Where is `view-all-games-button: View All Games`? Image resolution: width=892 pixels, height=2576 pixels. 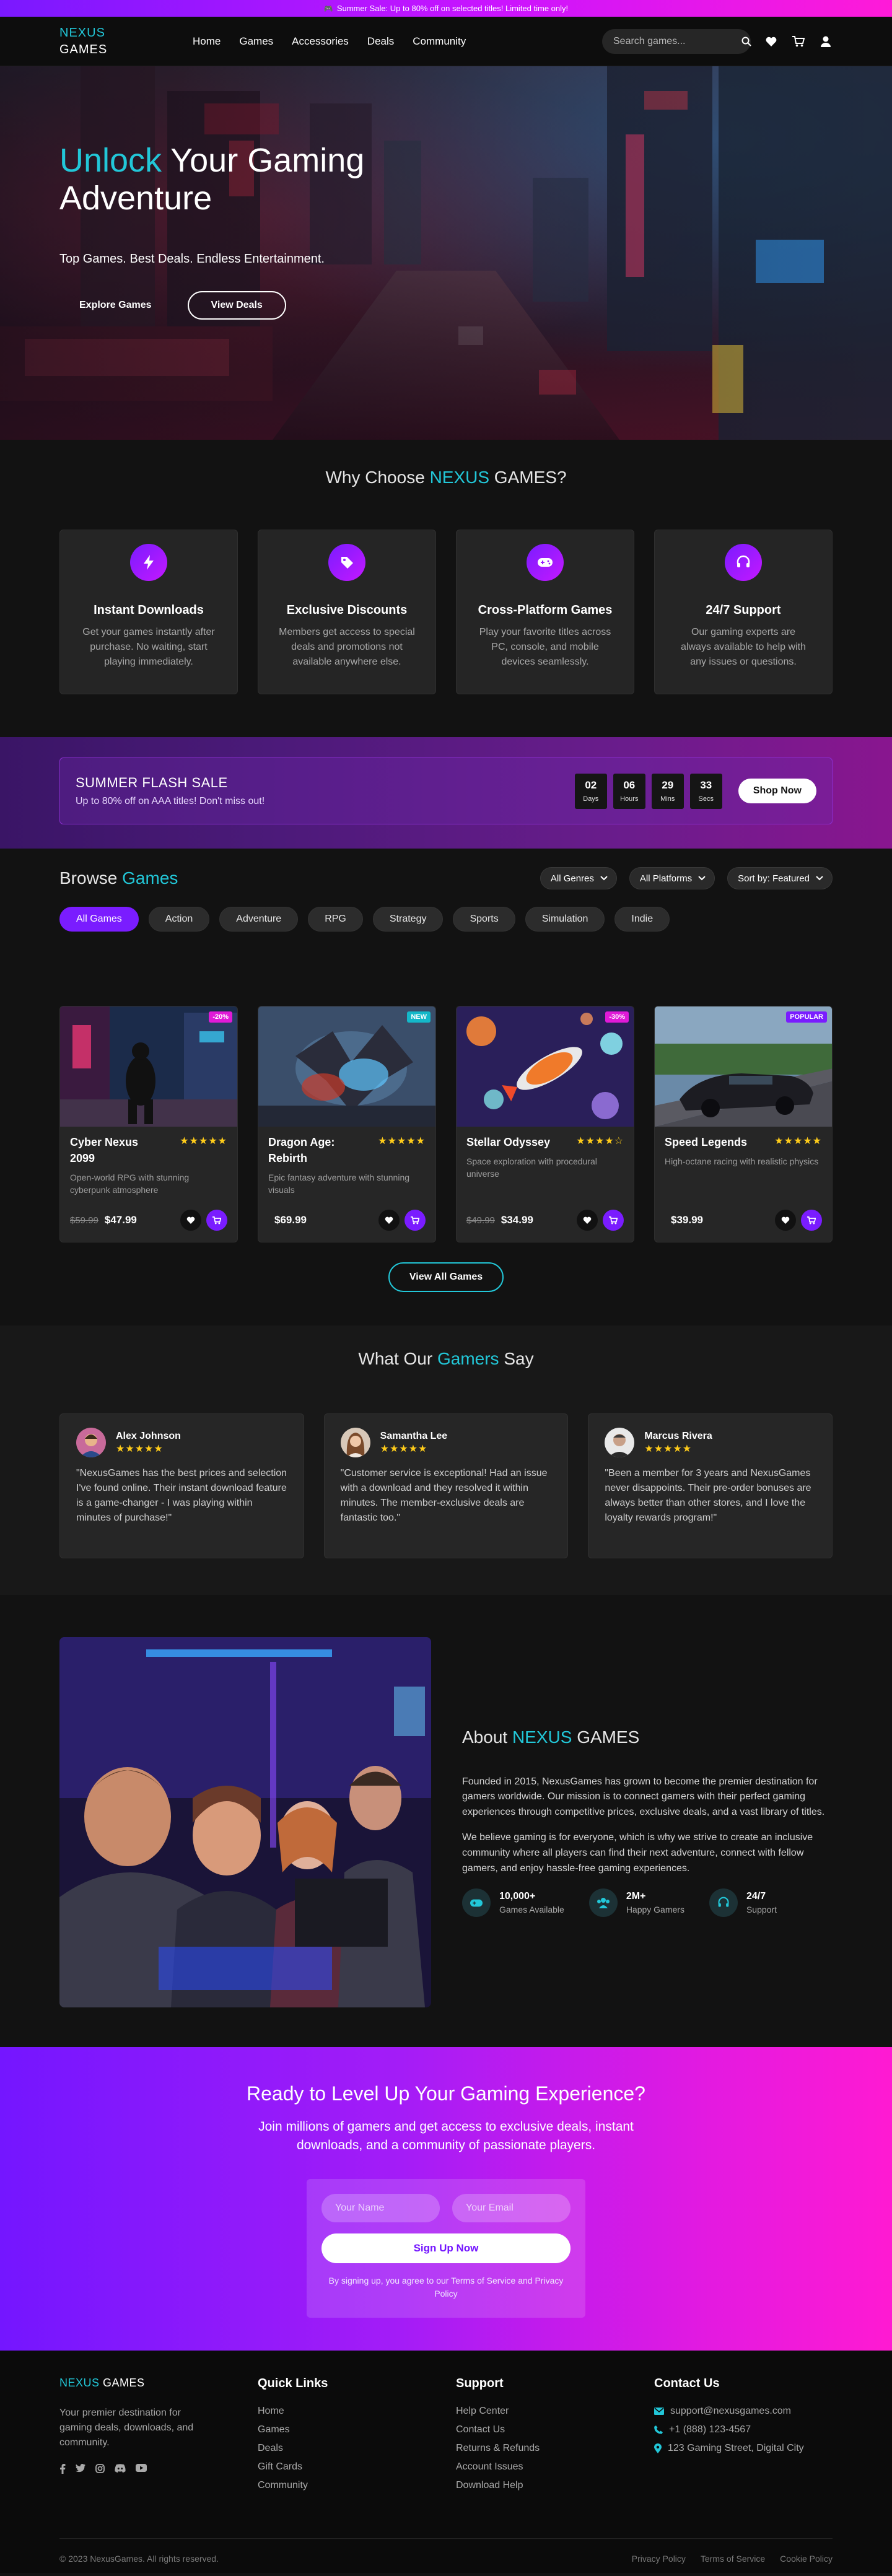 view-all-games-button: View All Games is located at coordinates (446, 1277).